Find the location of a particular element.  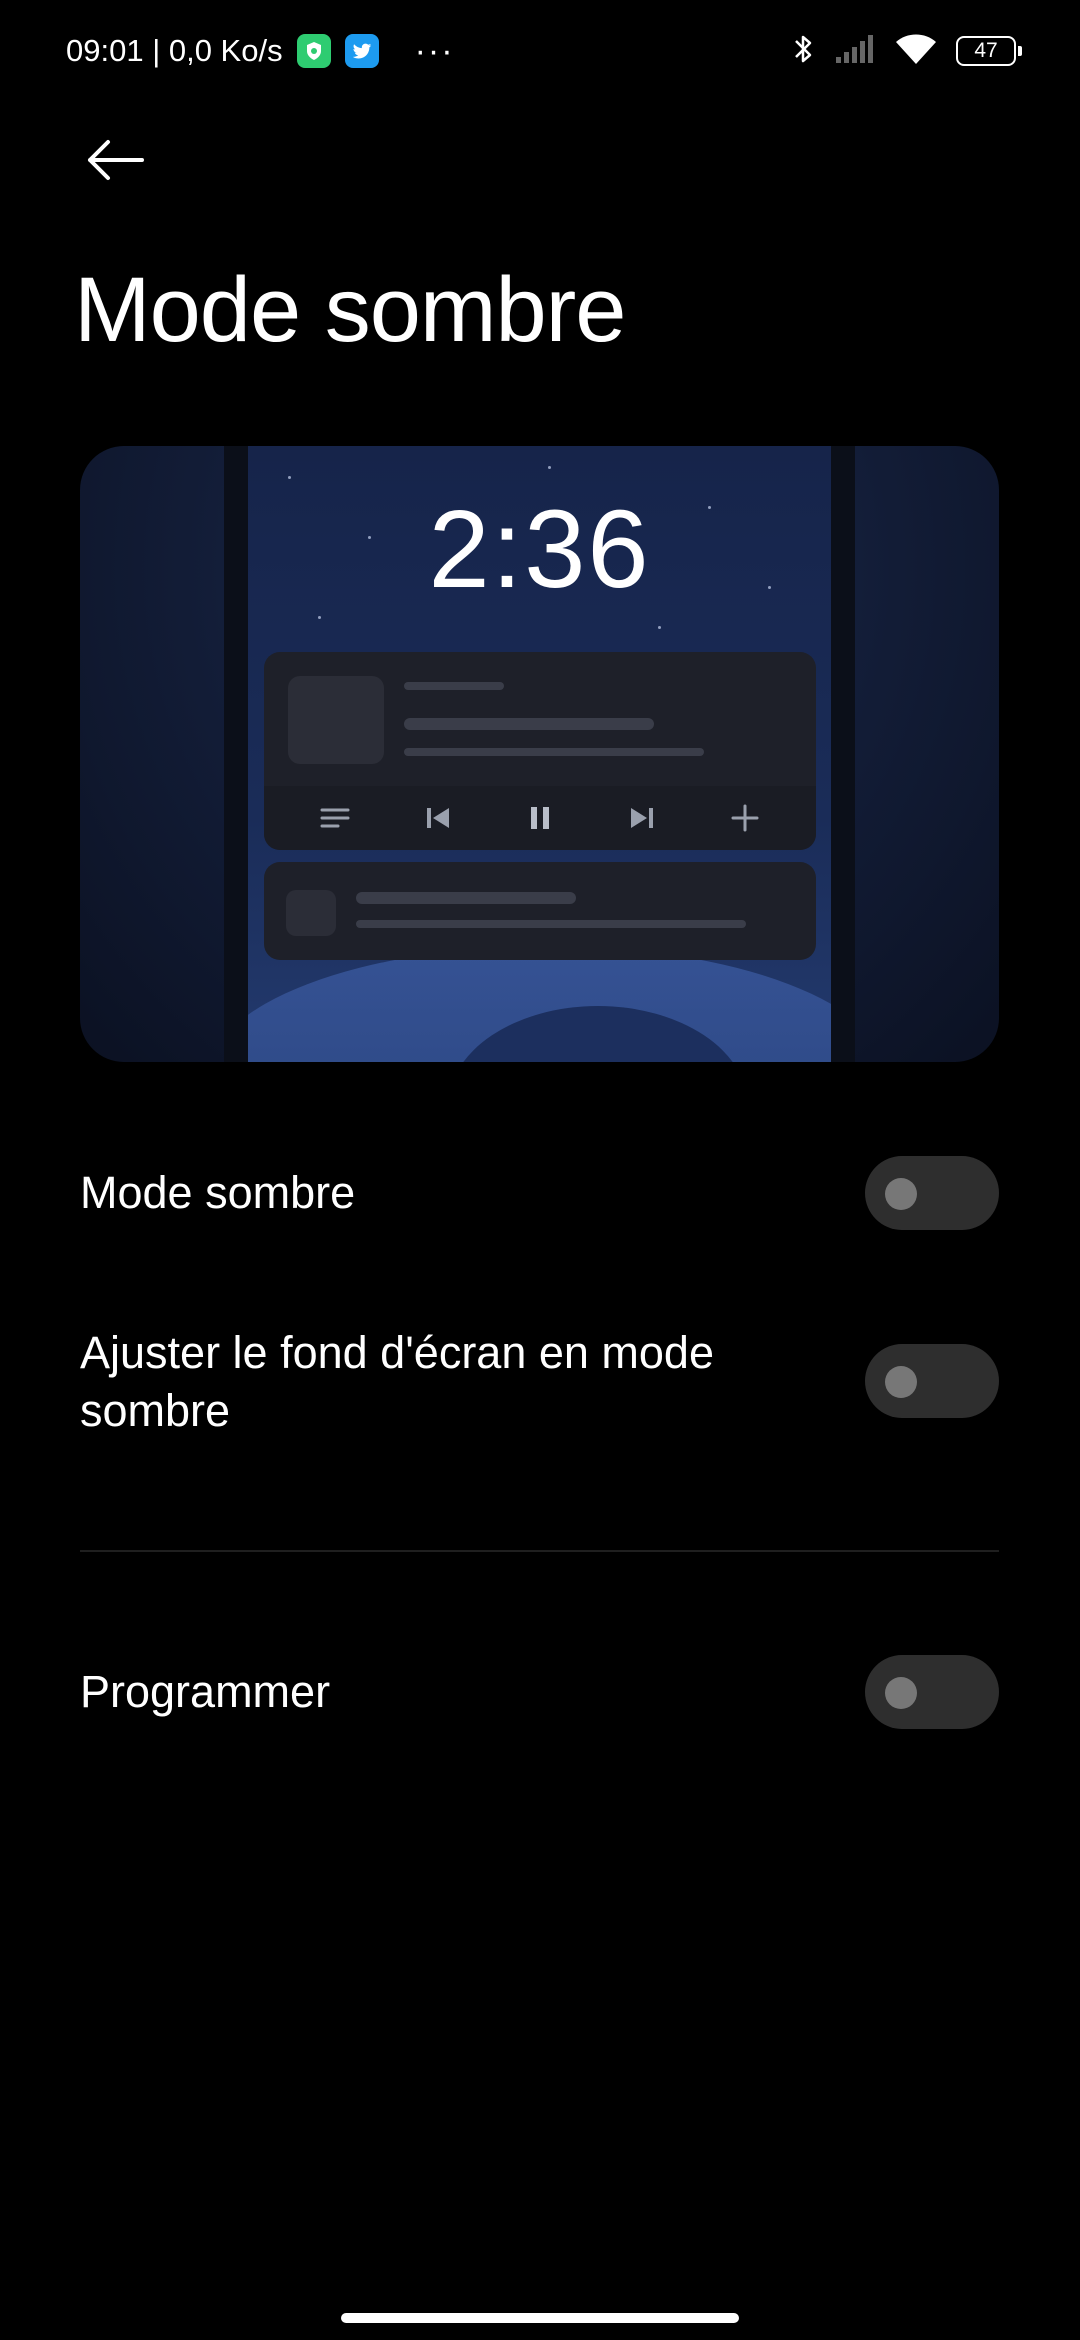

status-right: 47 is located at coordinates (906, 51).